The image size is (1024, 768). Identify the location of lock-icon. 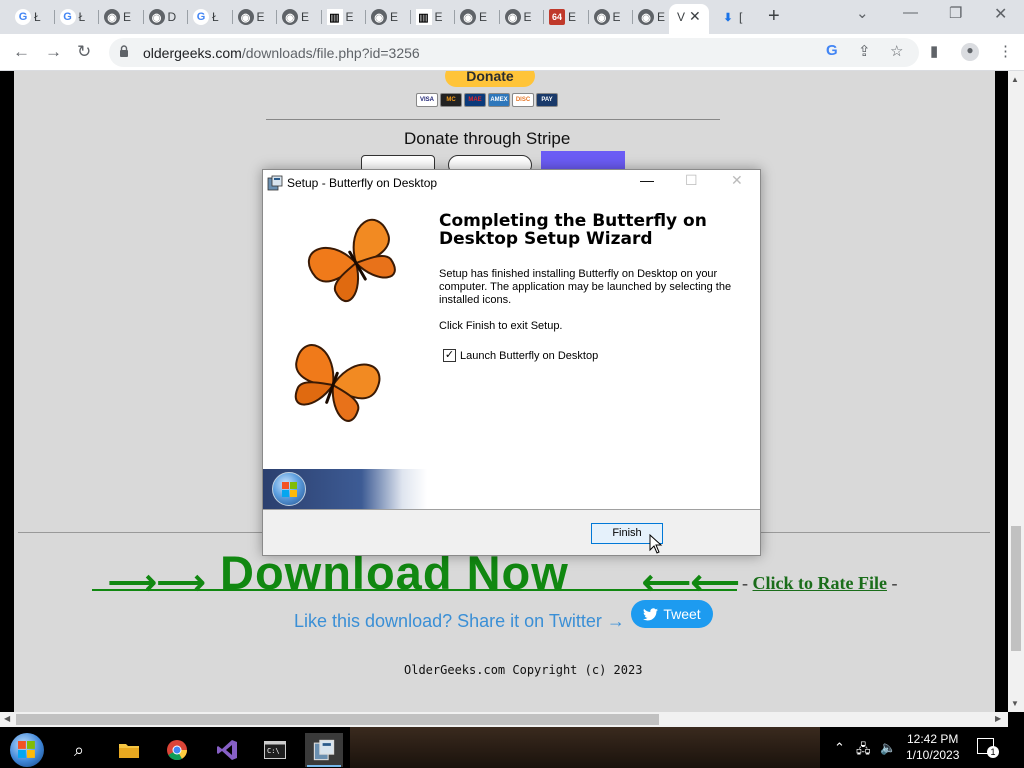
(124, 51).